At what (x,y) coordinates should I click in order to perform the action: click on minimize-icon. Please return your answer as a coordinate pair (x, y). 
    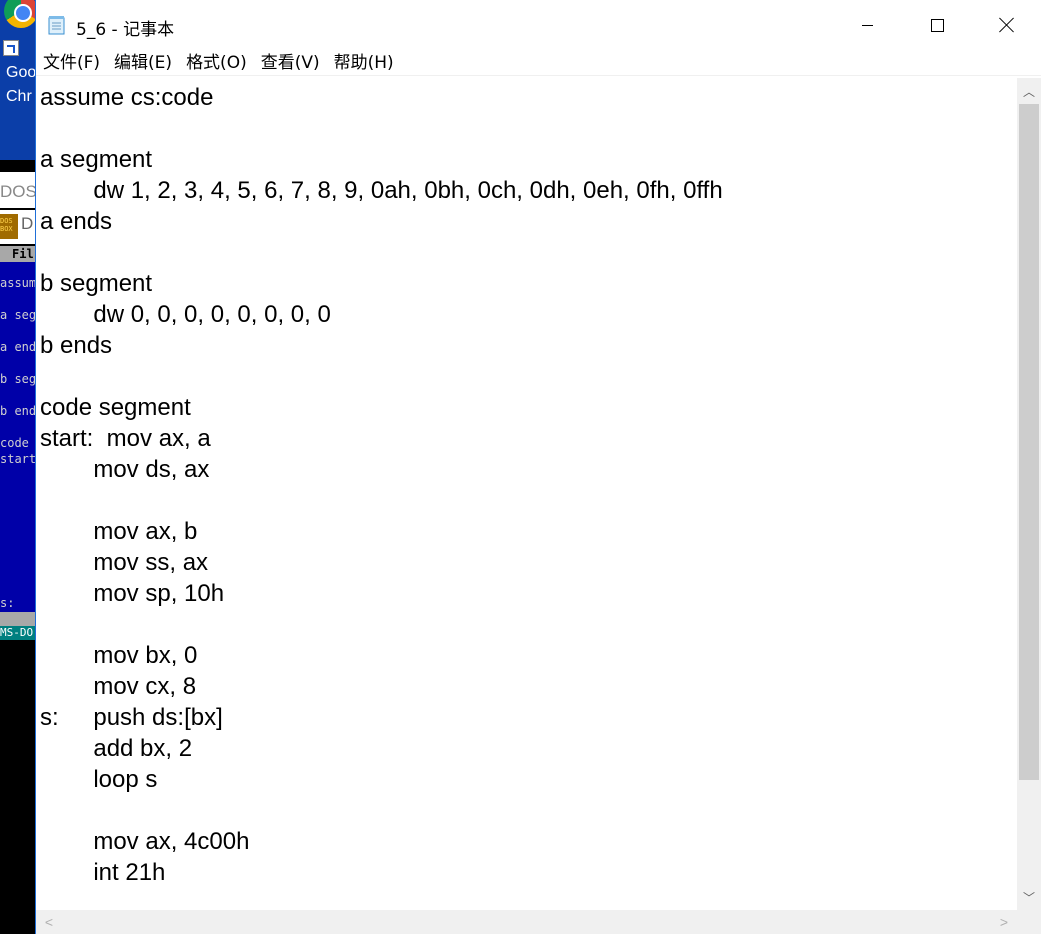
    Looking at the image, I should click on (867, 25).